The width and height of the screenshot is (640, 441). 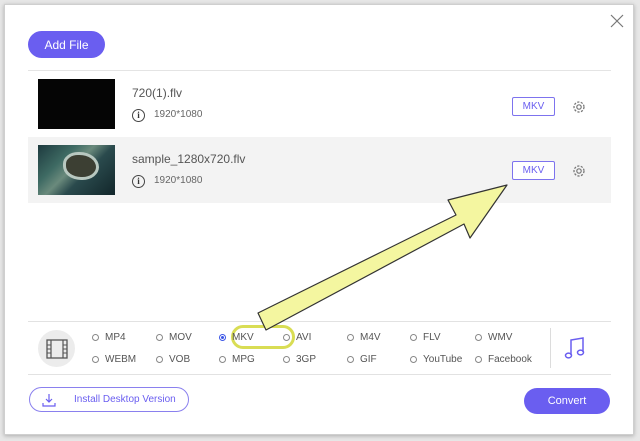 I want to click on format-label: YouTube, so click(x=443, y=359).